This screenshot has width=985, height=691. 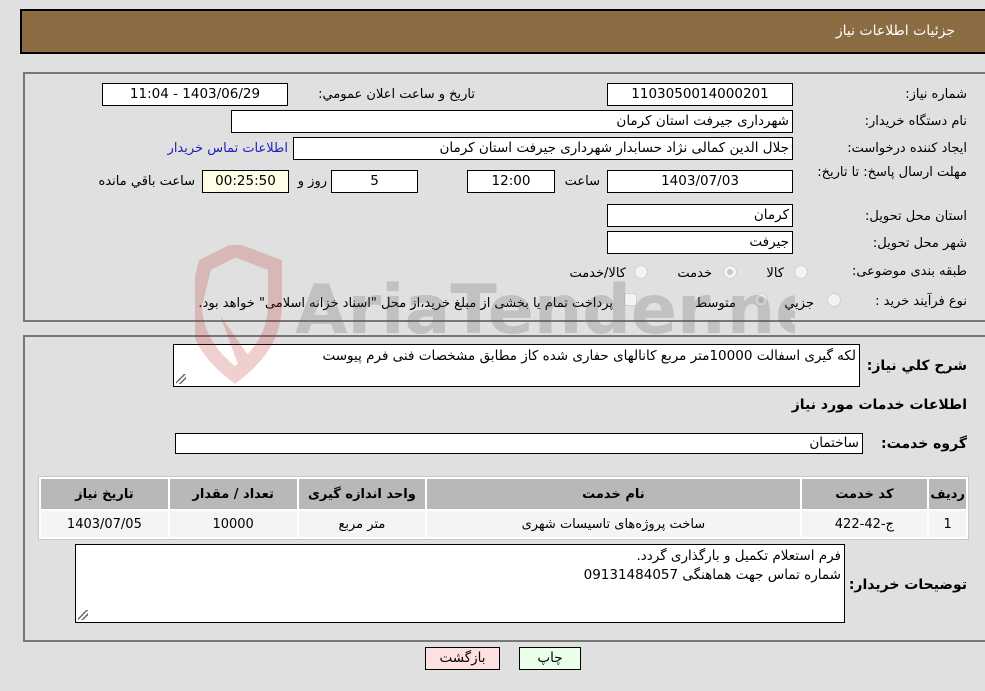 I want to click on col-header-quantity: تعداد / مقدار, so click(x=233, y=494).